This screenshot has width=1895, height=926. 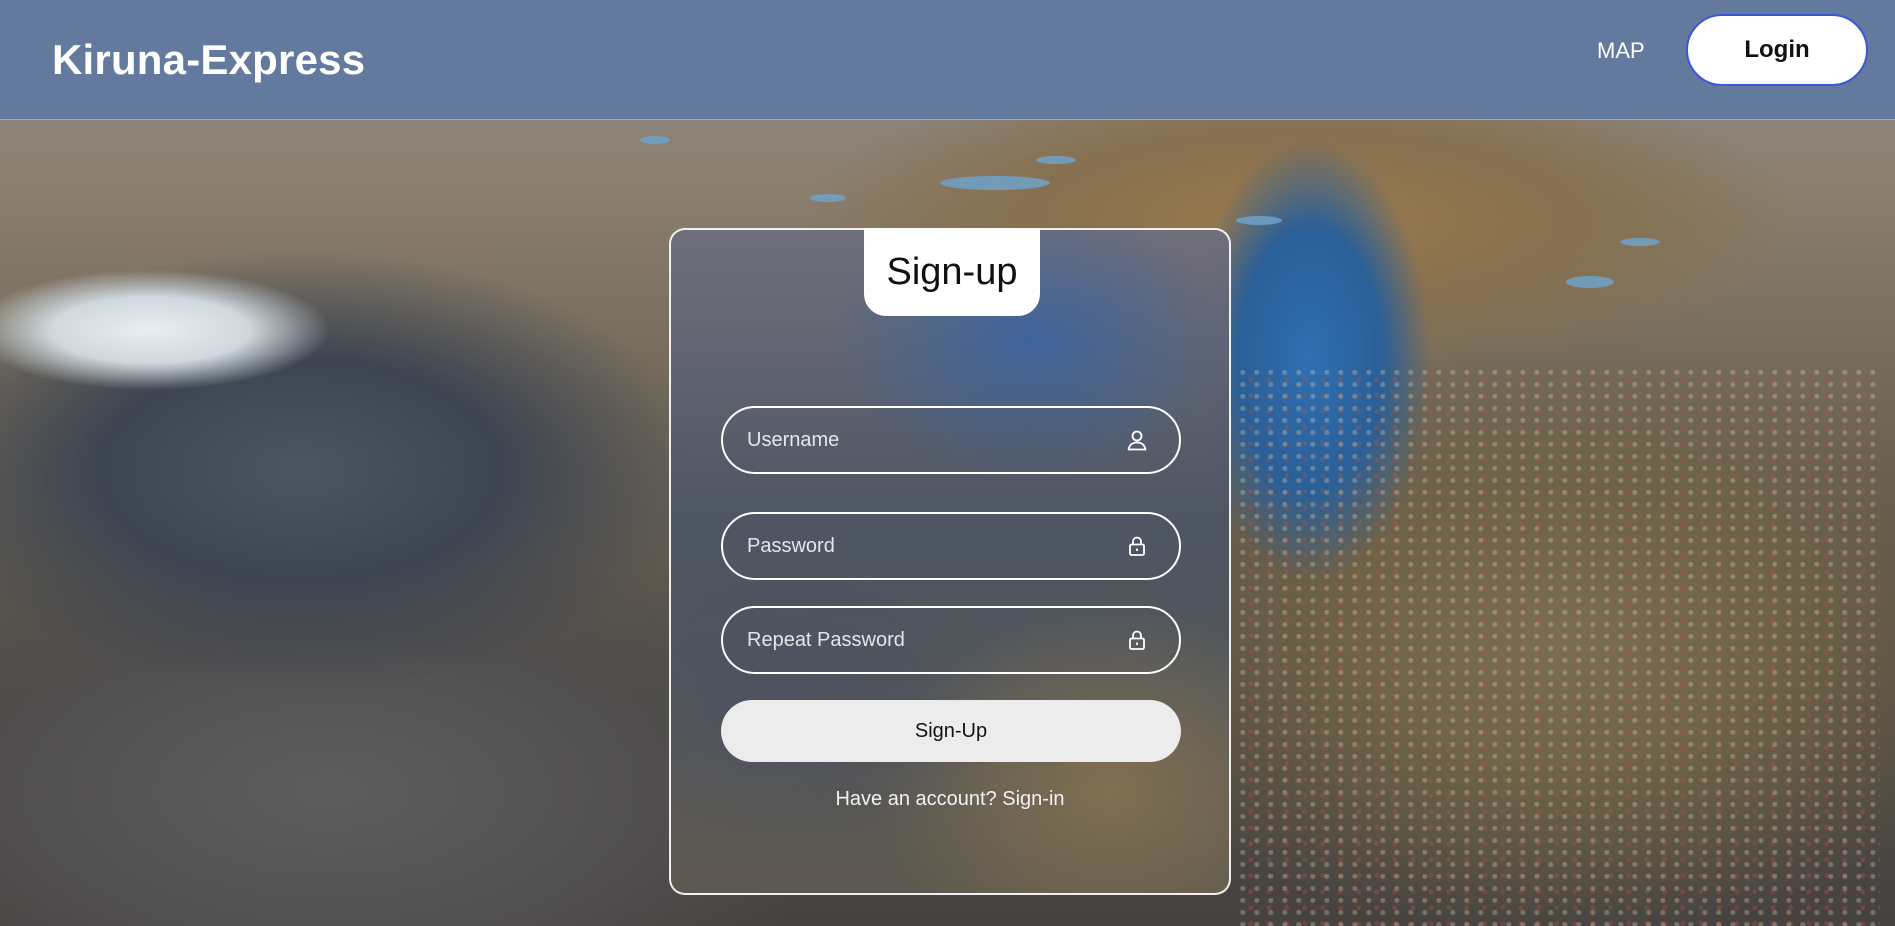 What do you see at coordinates (924, 440) in the screenshot?
I see `username-input` at bounding box center [924, 440].